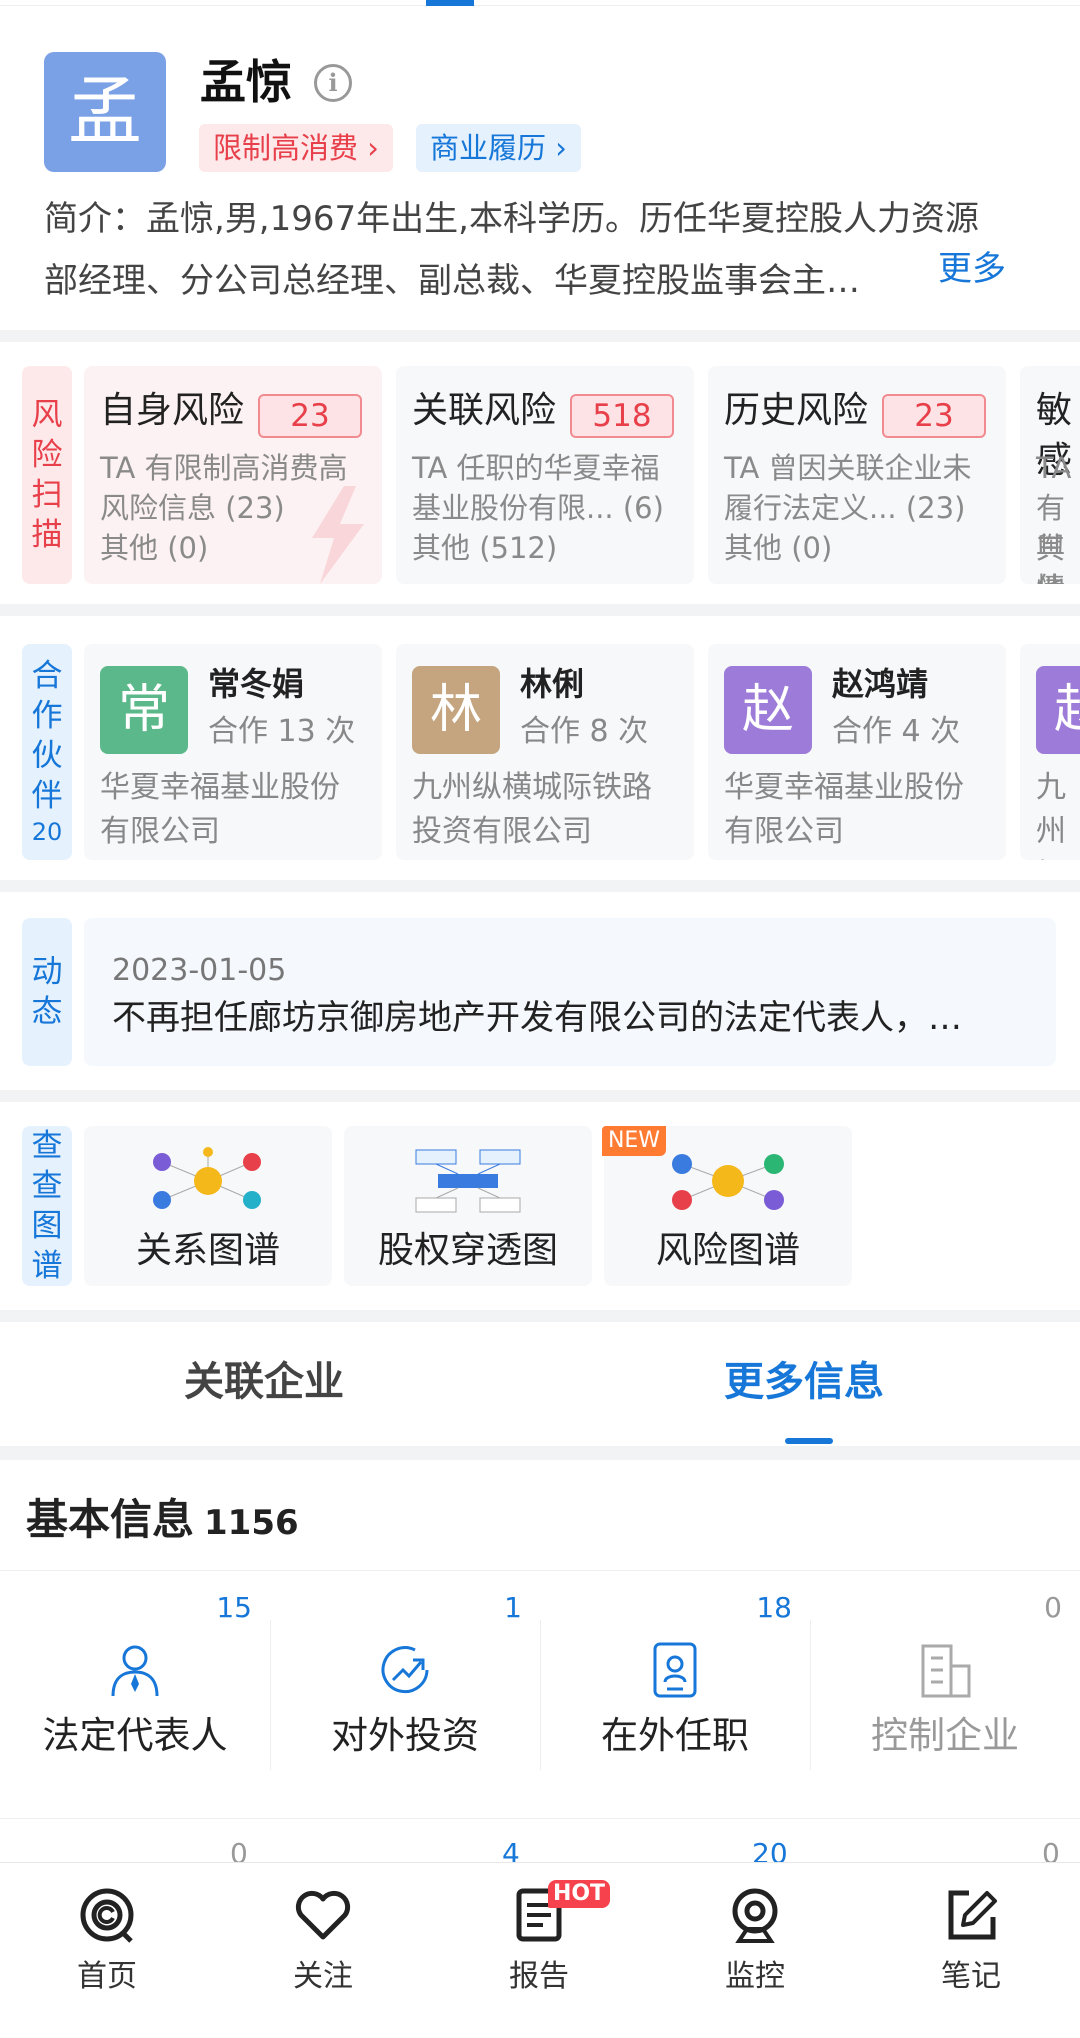  Describe the element at coordinates (972, 269) in the screenshot. I see `intro-more-link: 更多` at that location.